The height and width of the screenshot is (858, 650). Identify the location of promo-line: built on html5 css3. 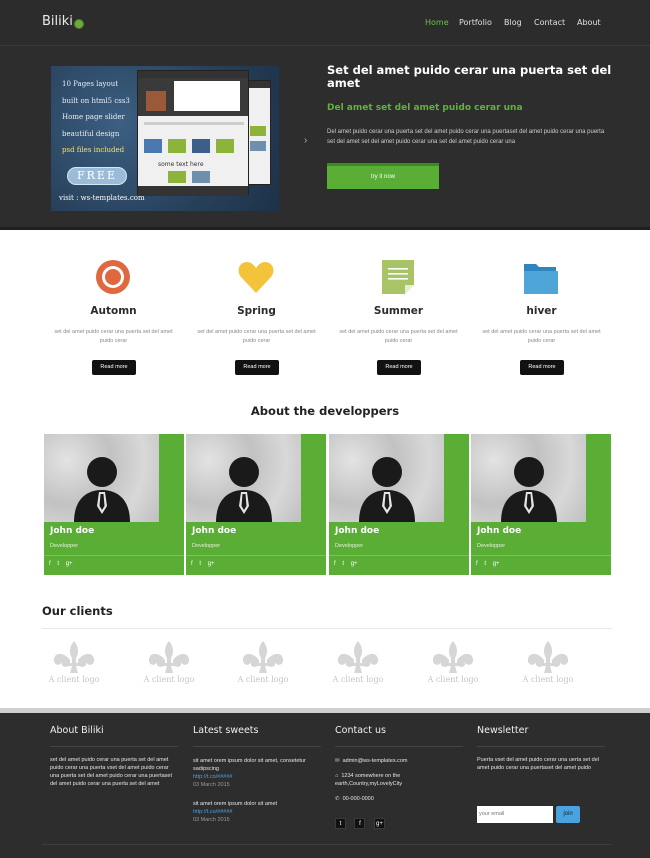
(96, 101).